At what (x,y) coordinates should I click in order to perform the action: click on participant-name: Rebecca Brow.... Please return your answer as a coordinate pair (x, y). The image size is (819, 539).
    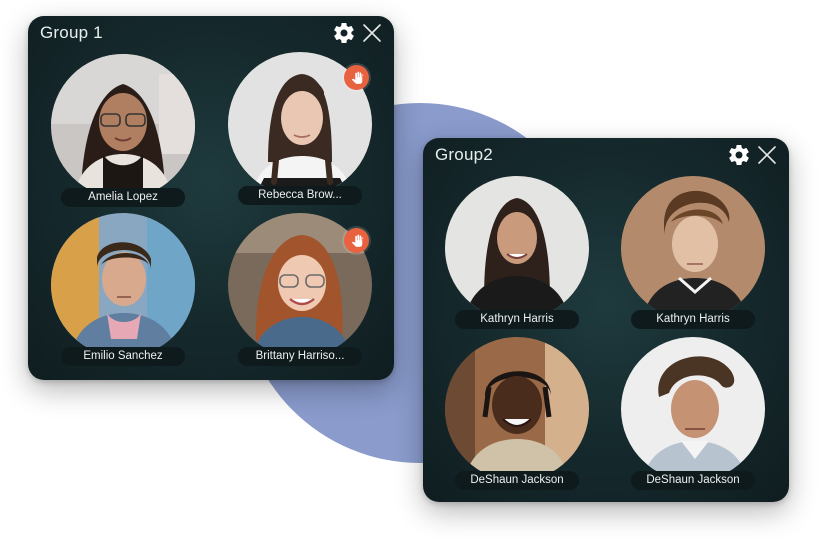
    Looking at the image, I should click on (300, 195).